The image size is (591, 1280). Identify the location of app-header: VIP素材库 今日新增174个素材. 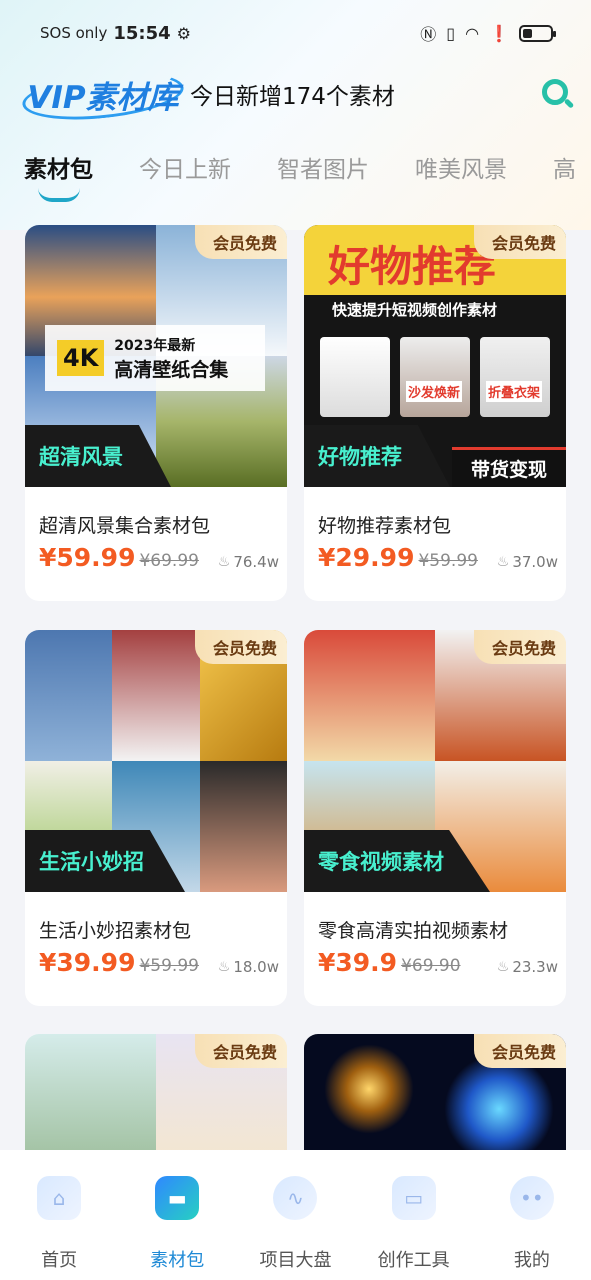
(297, 96).